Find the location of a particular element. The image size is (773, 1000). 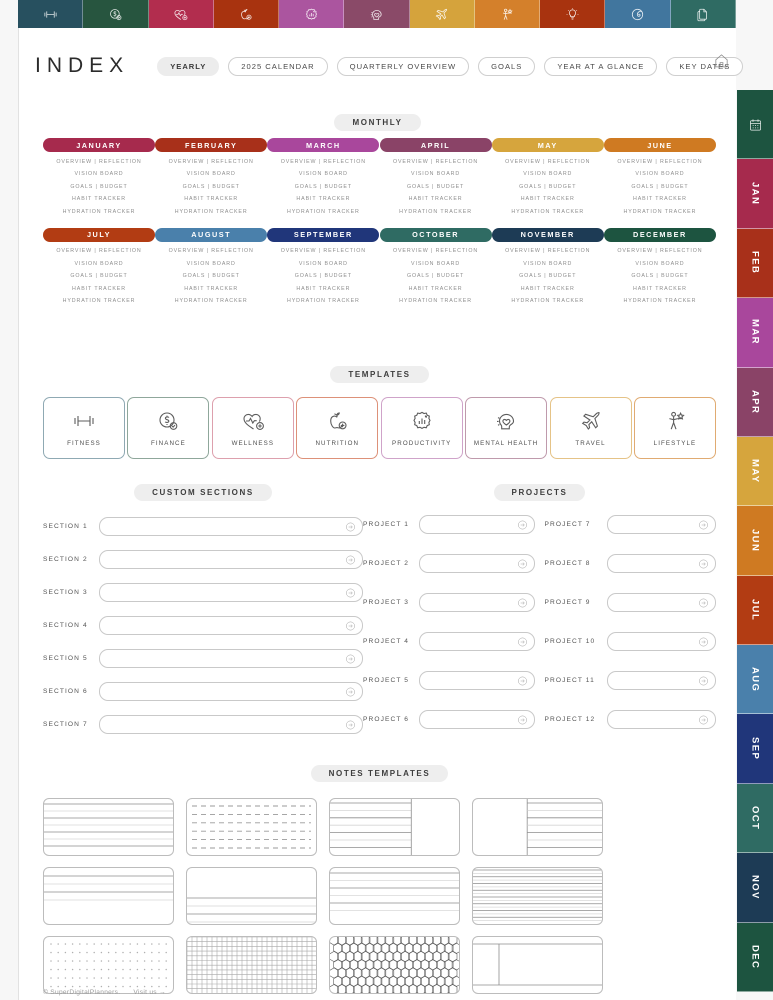

rail-tab-jul: JUL is located at coordinates (755, 610).